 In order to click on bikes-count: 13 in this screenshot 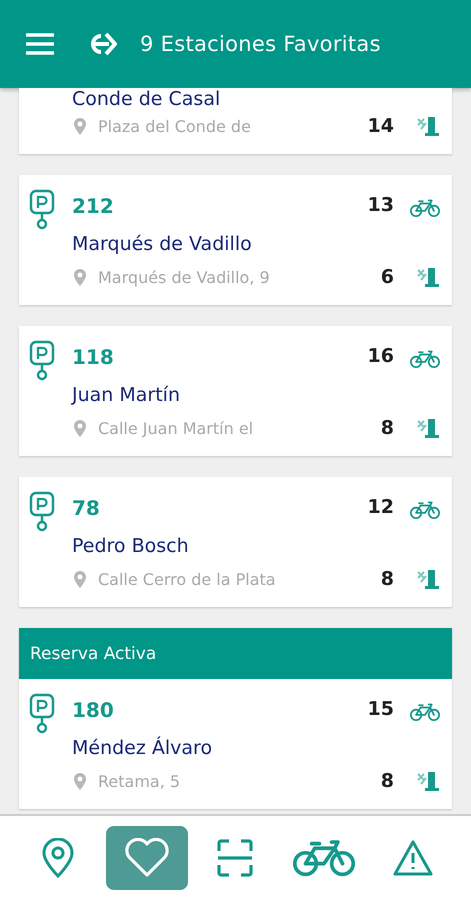, I will do `click(380, 205)`.